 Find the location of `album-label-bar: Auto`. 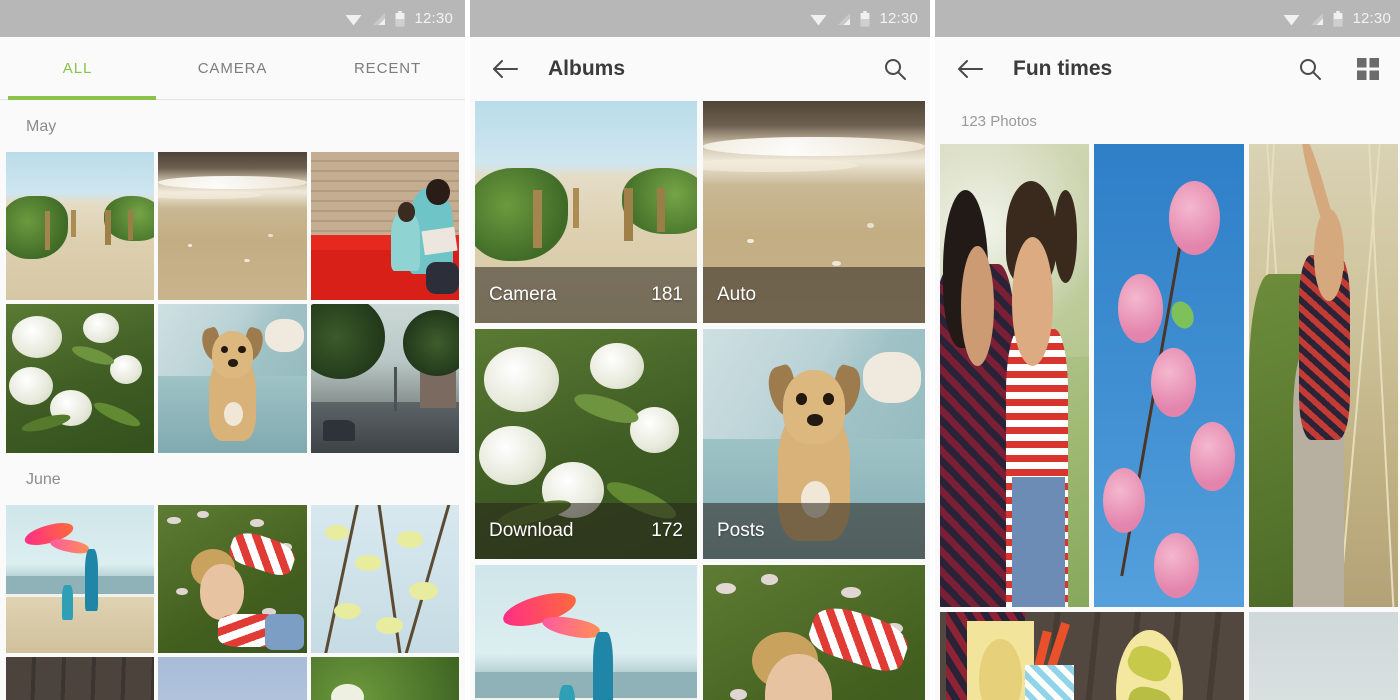

album-label-bar: Auto is located at coordinates (814, 295).